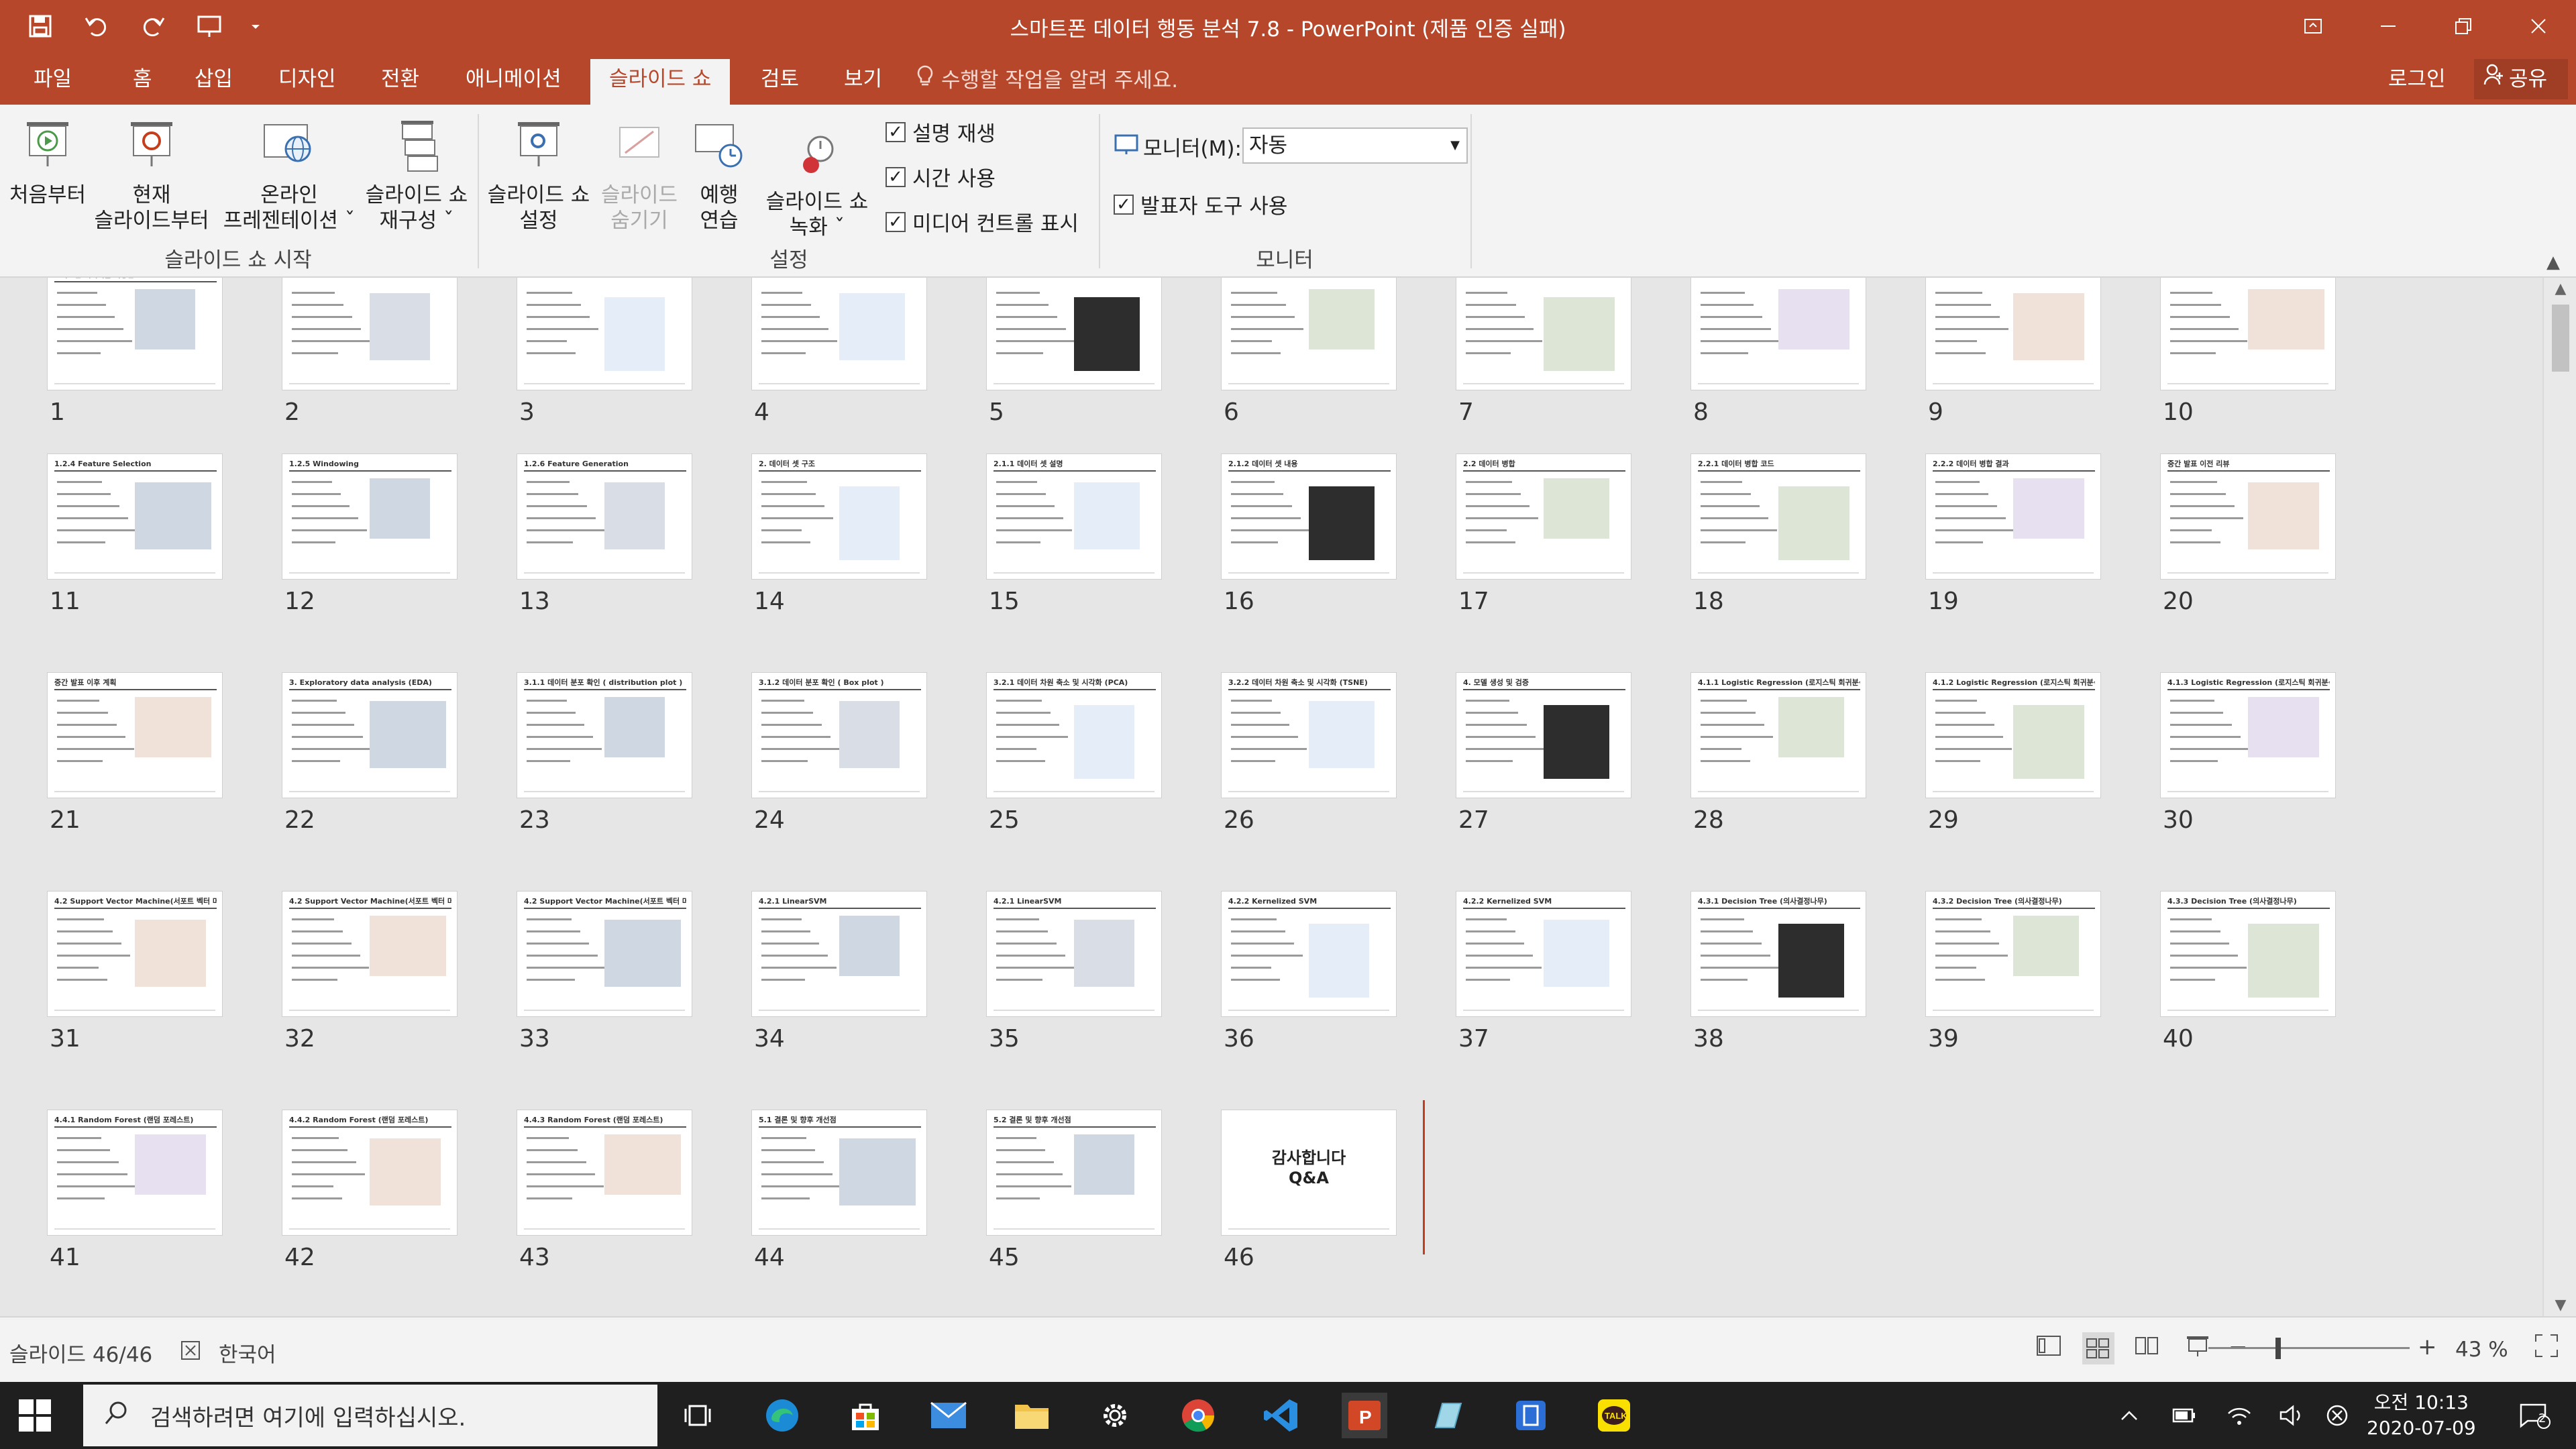 Image resolution: width=2576 pixels, height=1449 pixels. What do you see at coordinates (513, 82) in the screenshot?
I see `tab-animations: 애니메이션` at bounding box center [513, 82].